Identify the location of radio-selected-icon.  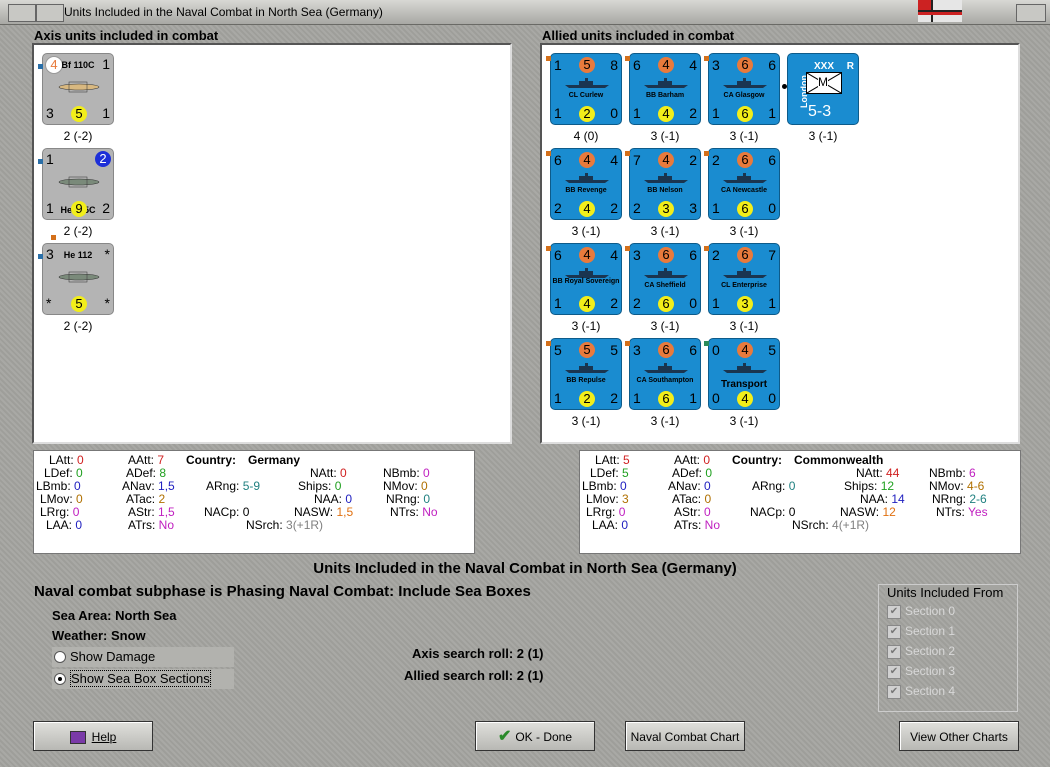
(60, 679).